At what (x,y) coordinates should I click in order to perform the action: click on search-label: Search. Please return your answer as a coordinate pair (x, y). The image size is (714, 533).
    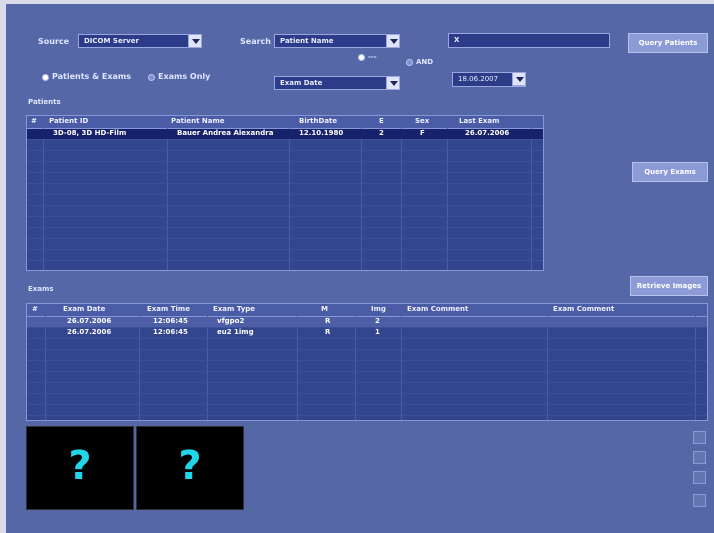
    Looking at the image, I should click on (255, 41).